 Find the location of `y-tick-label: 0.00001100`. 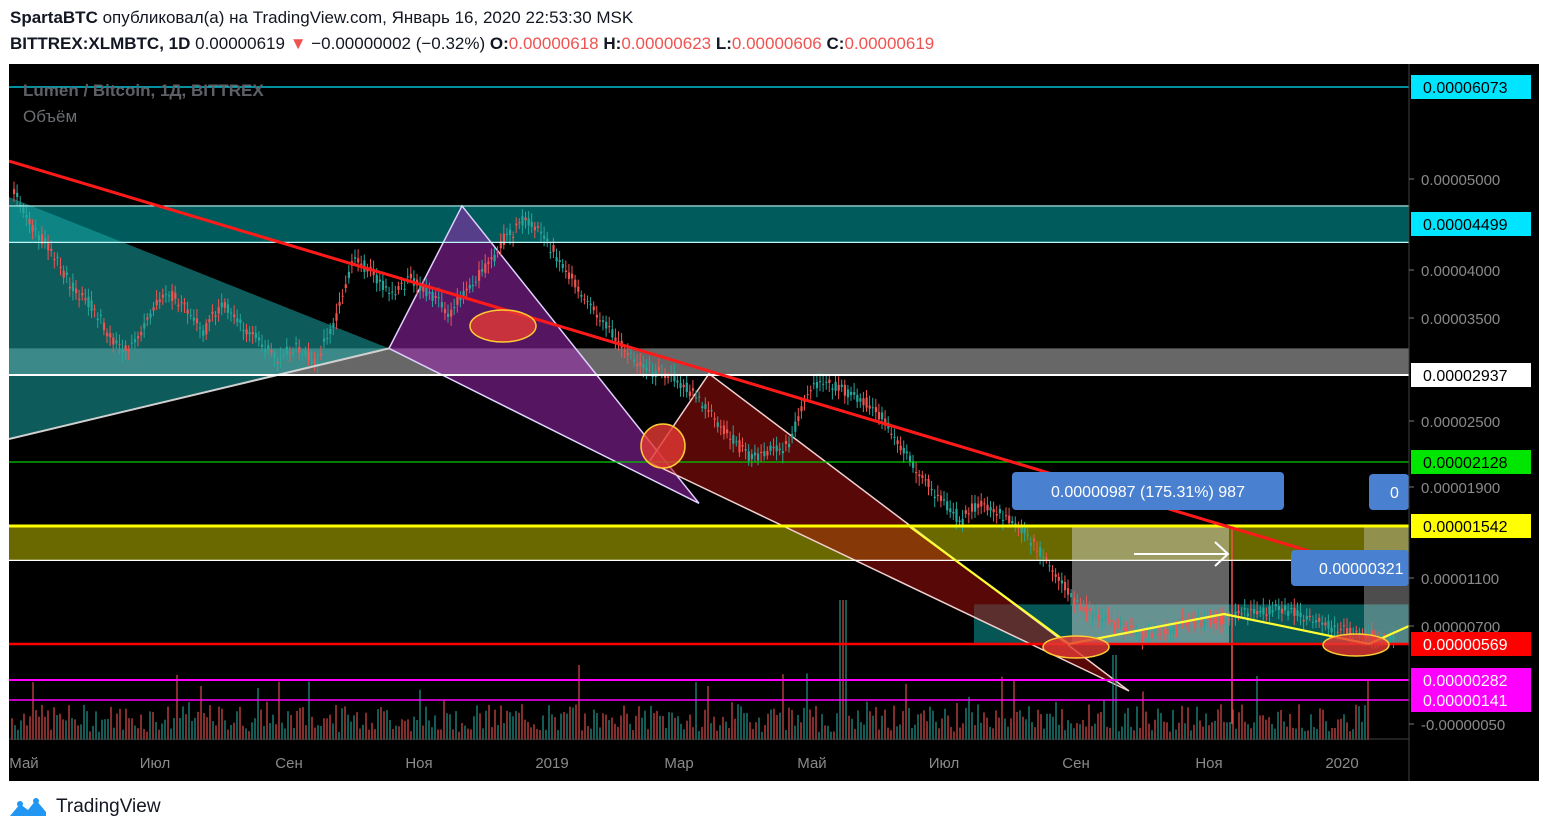

y-tick-label: 0.00001100 is located at coordinates (1460, 579).